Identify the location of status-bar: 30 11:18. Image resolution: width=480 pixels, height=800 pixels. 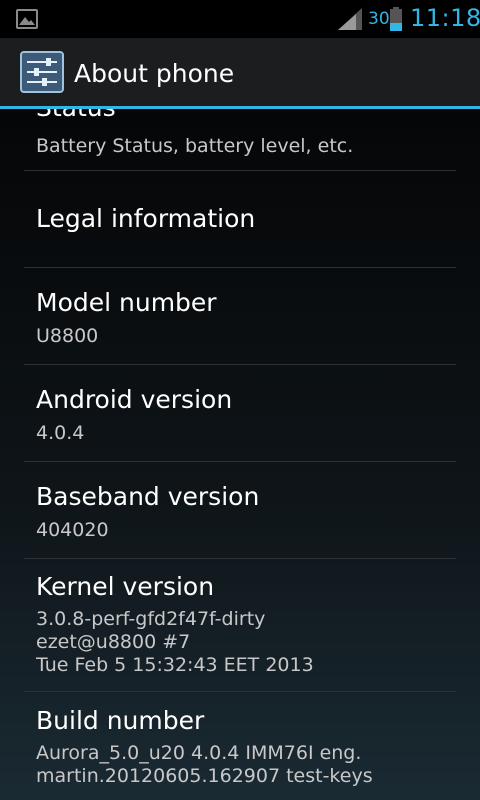
(240, 19).